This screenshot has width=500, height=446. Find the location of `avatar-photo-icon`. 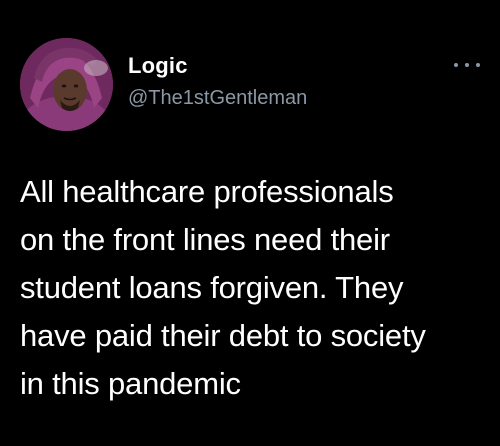

avatar-photo-icon is located at coordinates (66, 84).